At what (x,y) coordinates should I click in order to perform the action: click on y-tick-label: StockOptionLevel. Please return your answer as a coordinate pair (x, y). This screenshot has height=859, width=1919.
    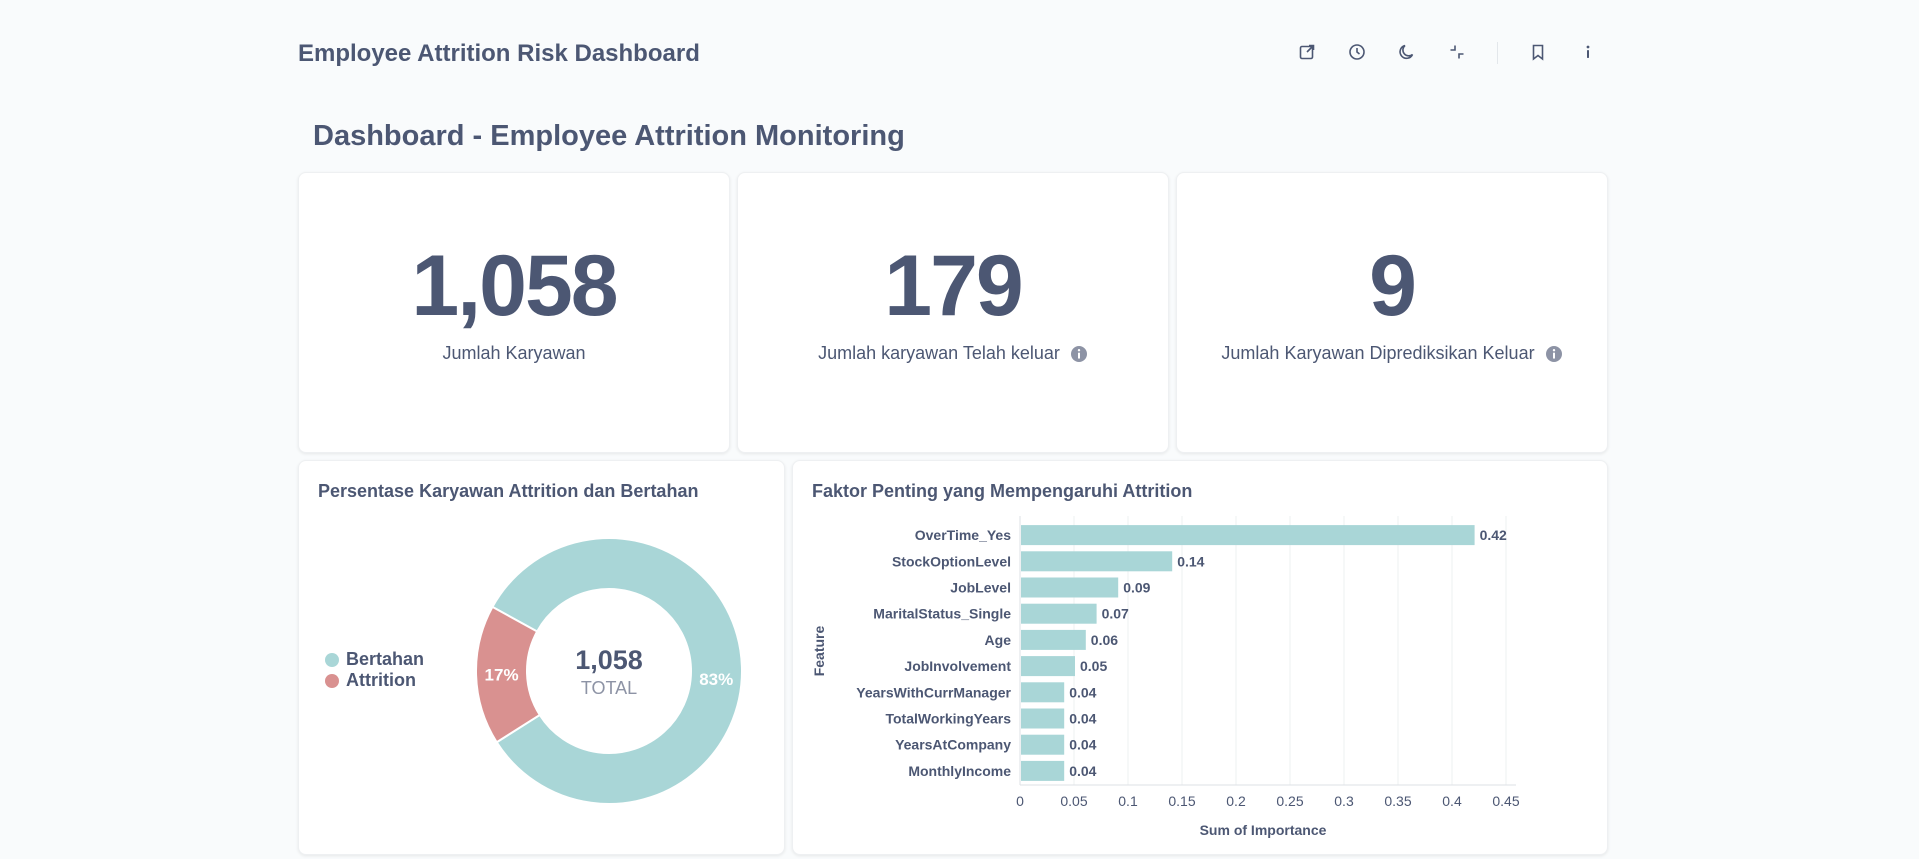
    Looking at the image, I should click on (951, 561).